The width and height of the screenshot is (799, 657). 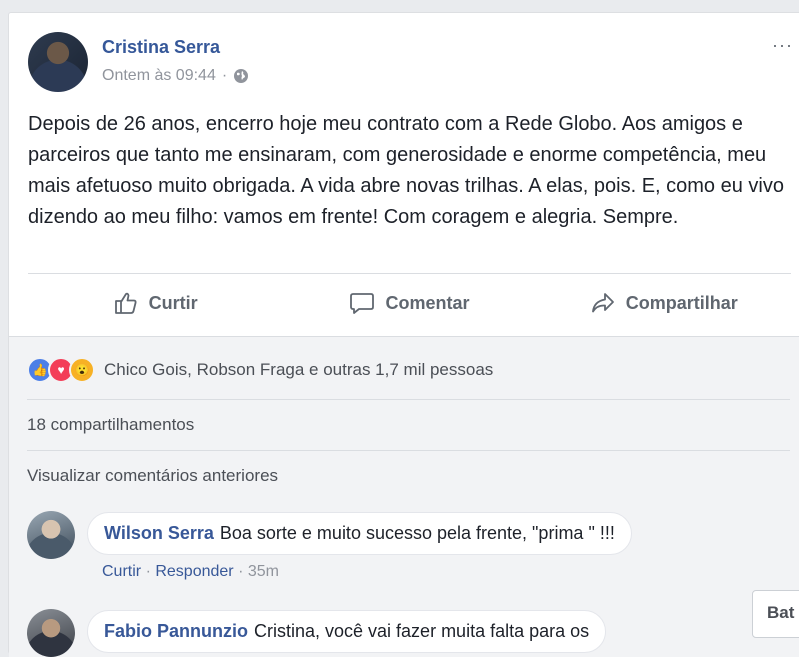 What do you see at coordinates (121, 571) in the screenshot?
I see `comment-like-link: Curtir` at bounding box center [121, 571].